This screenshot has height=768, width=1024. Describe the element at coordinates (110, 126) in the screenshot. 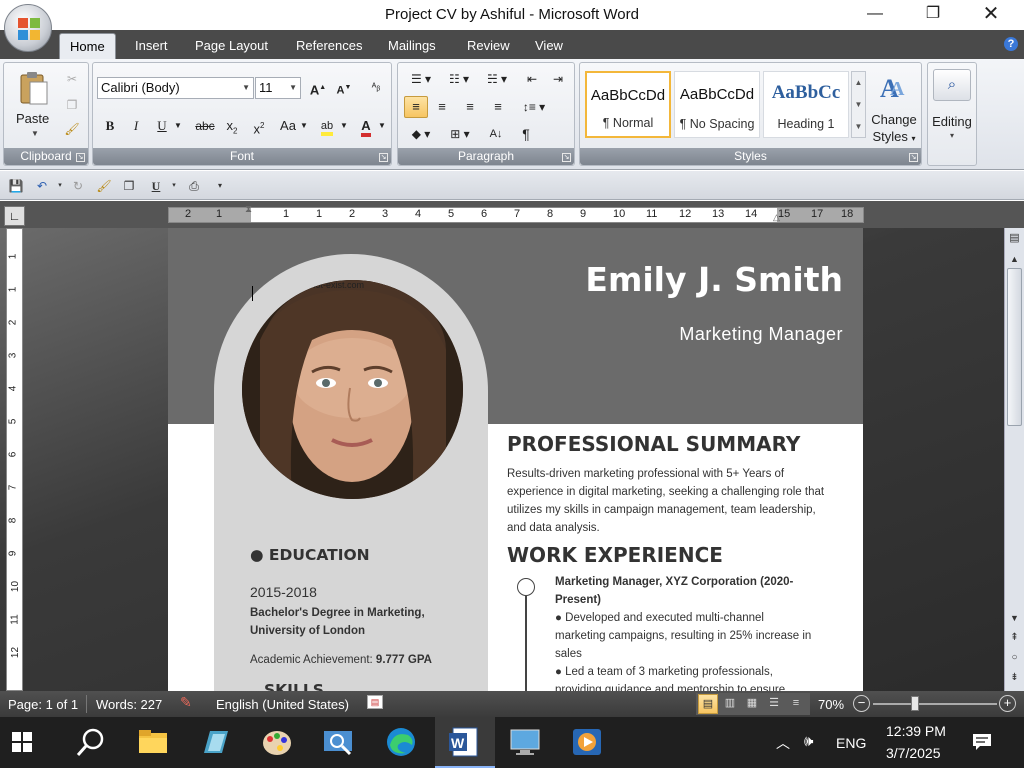

I see `bold-icon: B` at that location.